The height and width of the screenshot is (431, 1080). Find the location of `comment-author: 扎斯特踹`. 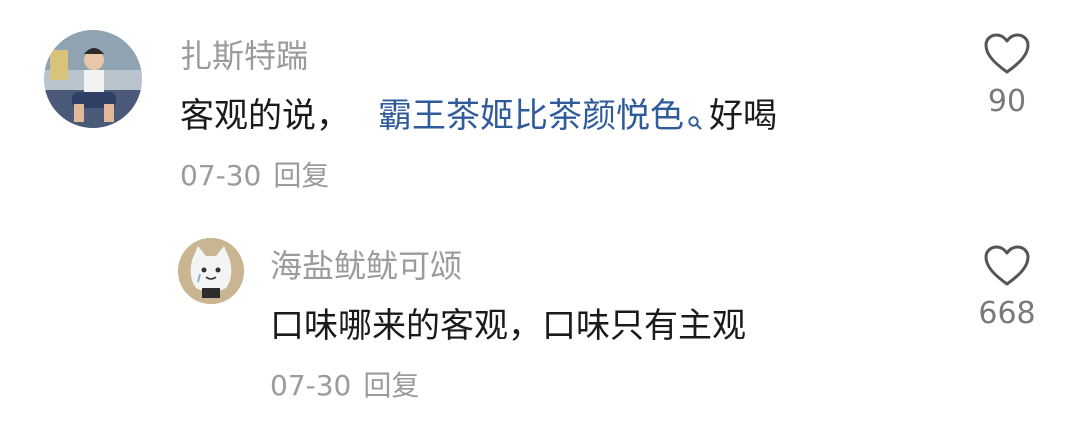

comment-author: 扎斯特踹 is located at coordinates (244, 56).